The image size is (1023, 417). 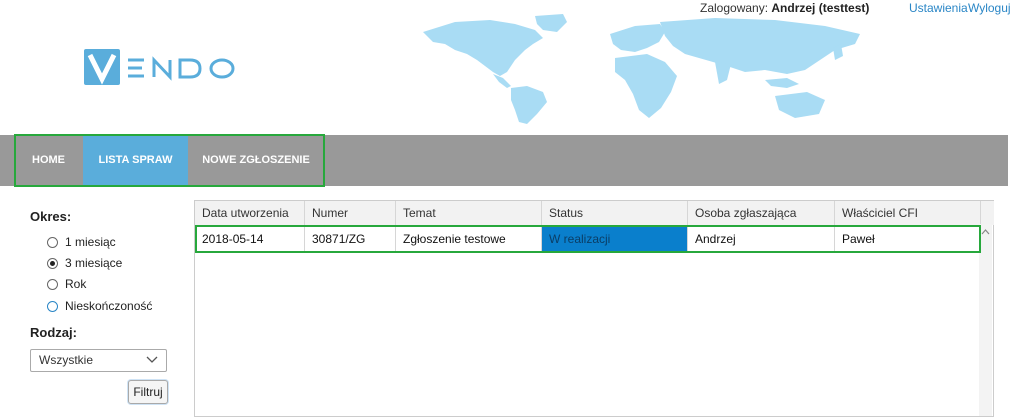 I want to click on table-cell: Paweł, so click(x=908, y=239).